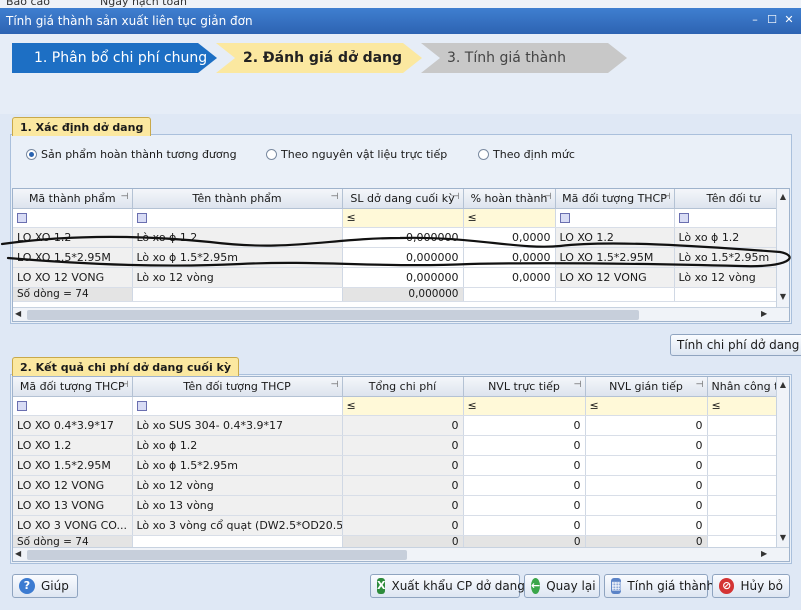 The height and width of the screenshot is (610, 801). Describe the element at coordinates (27, 586) in the screenshot. I see `help-icon: ?` at that location.